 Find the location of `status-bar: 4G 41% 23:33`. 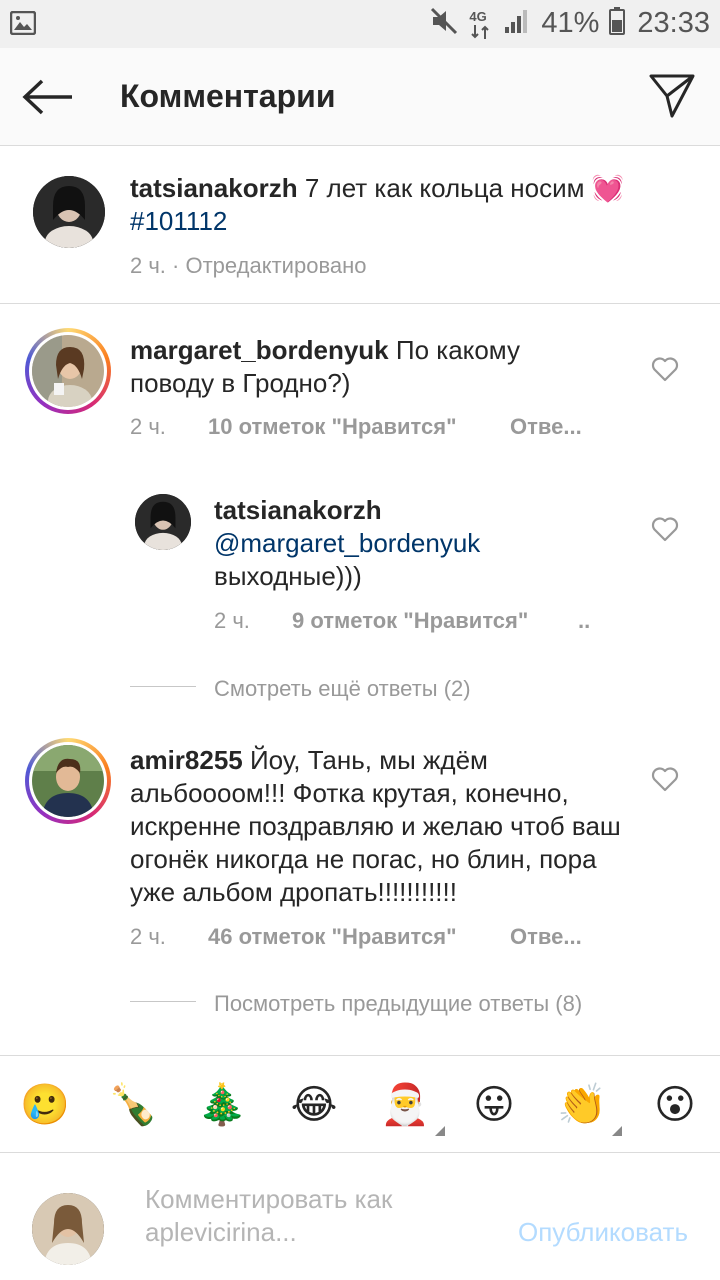

status-bar: 4G 41% 23:33 is located at coordinates (360, 24).